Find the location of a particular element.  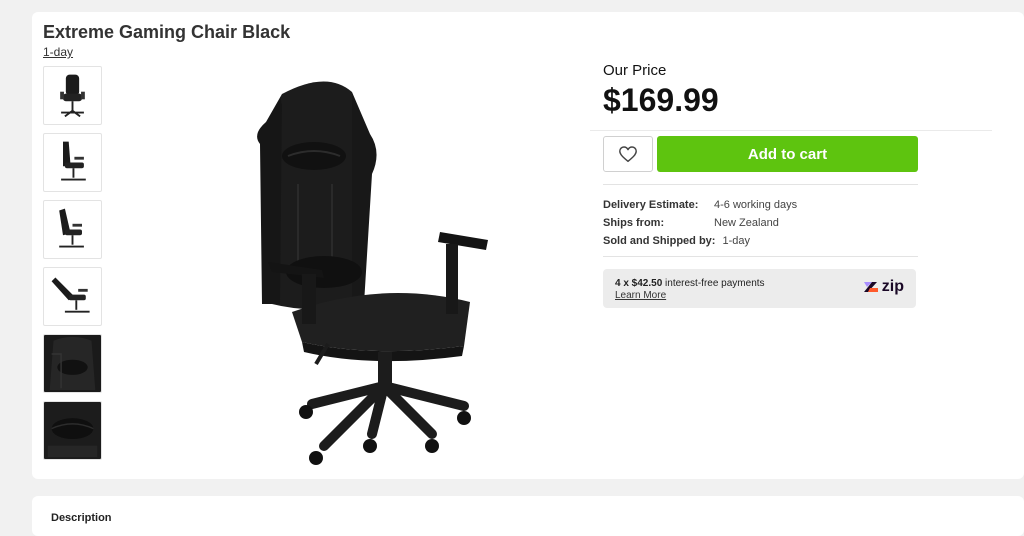

zip-learn-more-link: Learn More is located at coordinates (640, 295).